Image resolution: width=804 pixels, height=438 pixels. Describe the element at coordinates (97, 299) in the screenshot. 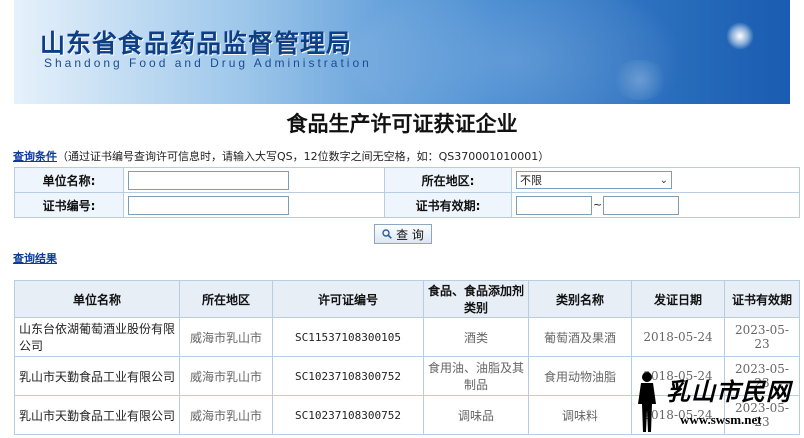

I see `col-company: 单位名称` at that location.